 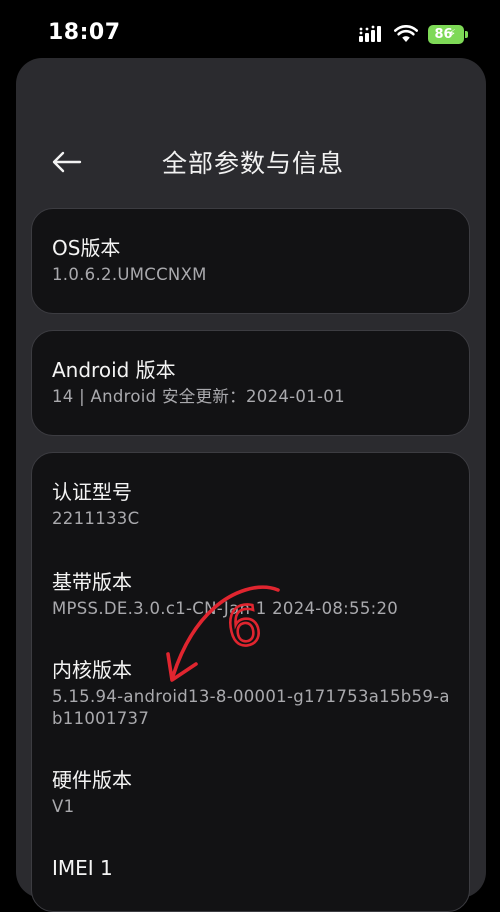 I want to click on android-version-card: Android 版本 14 | Android 安全更新：2024-01-01, so click(x=250, y=383).